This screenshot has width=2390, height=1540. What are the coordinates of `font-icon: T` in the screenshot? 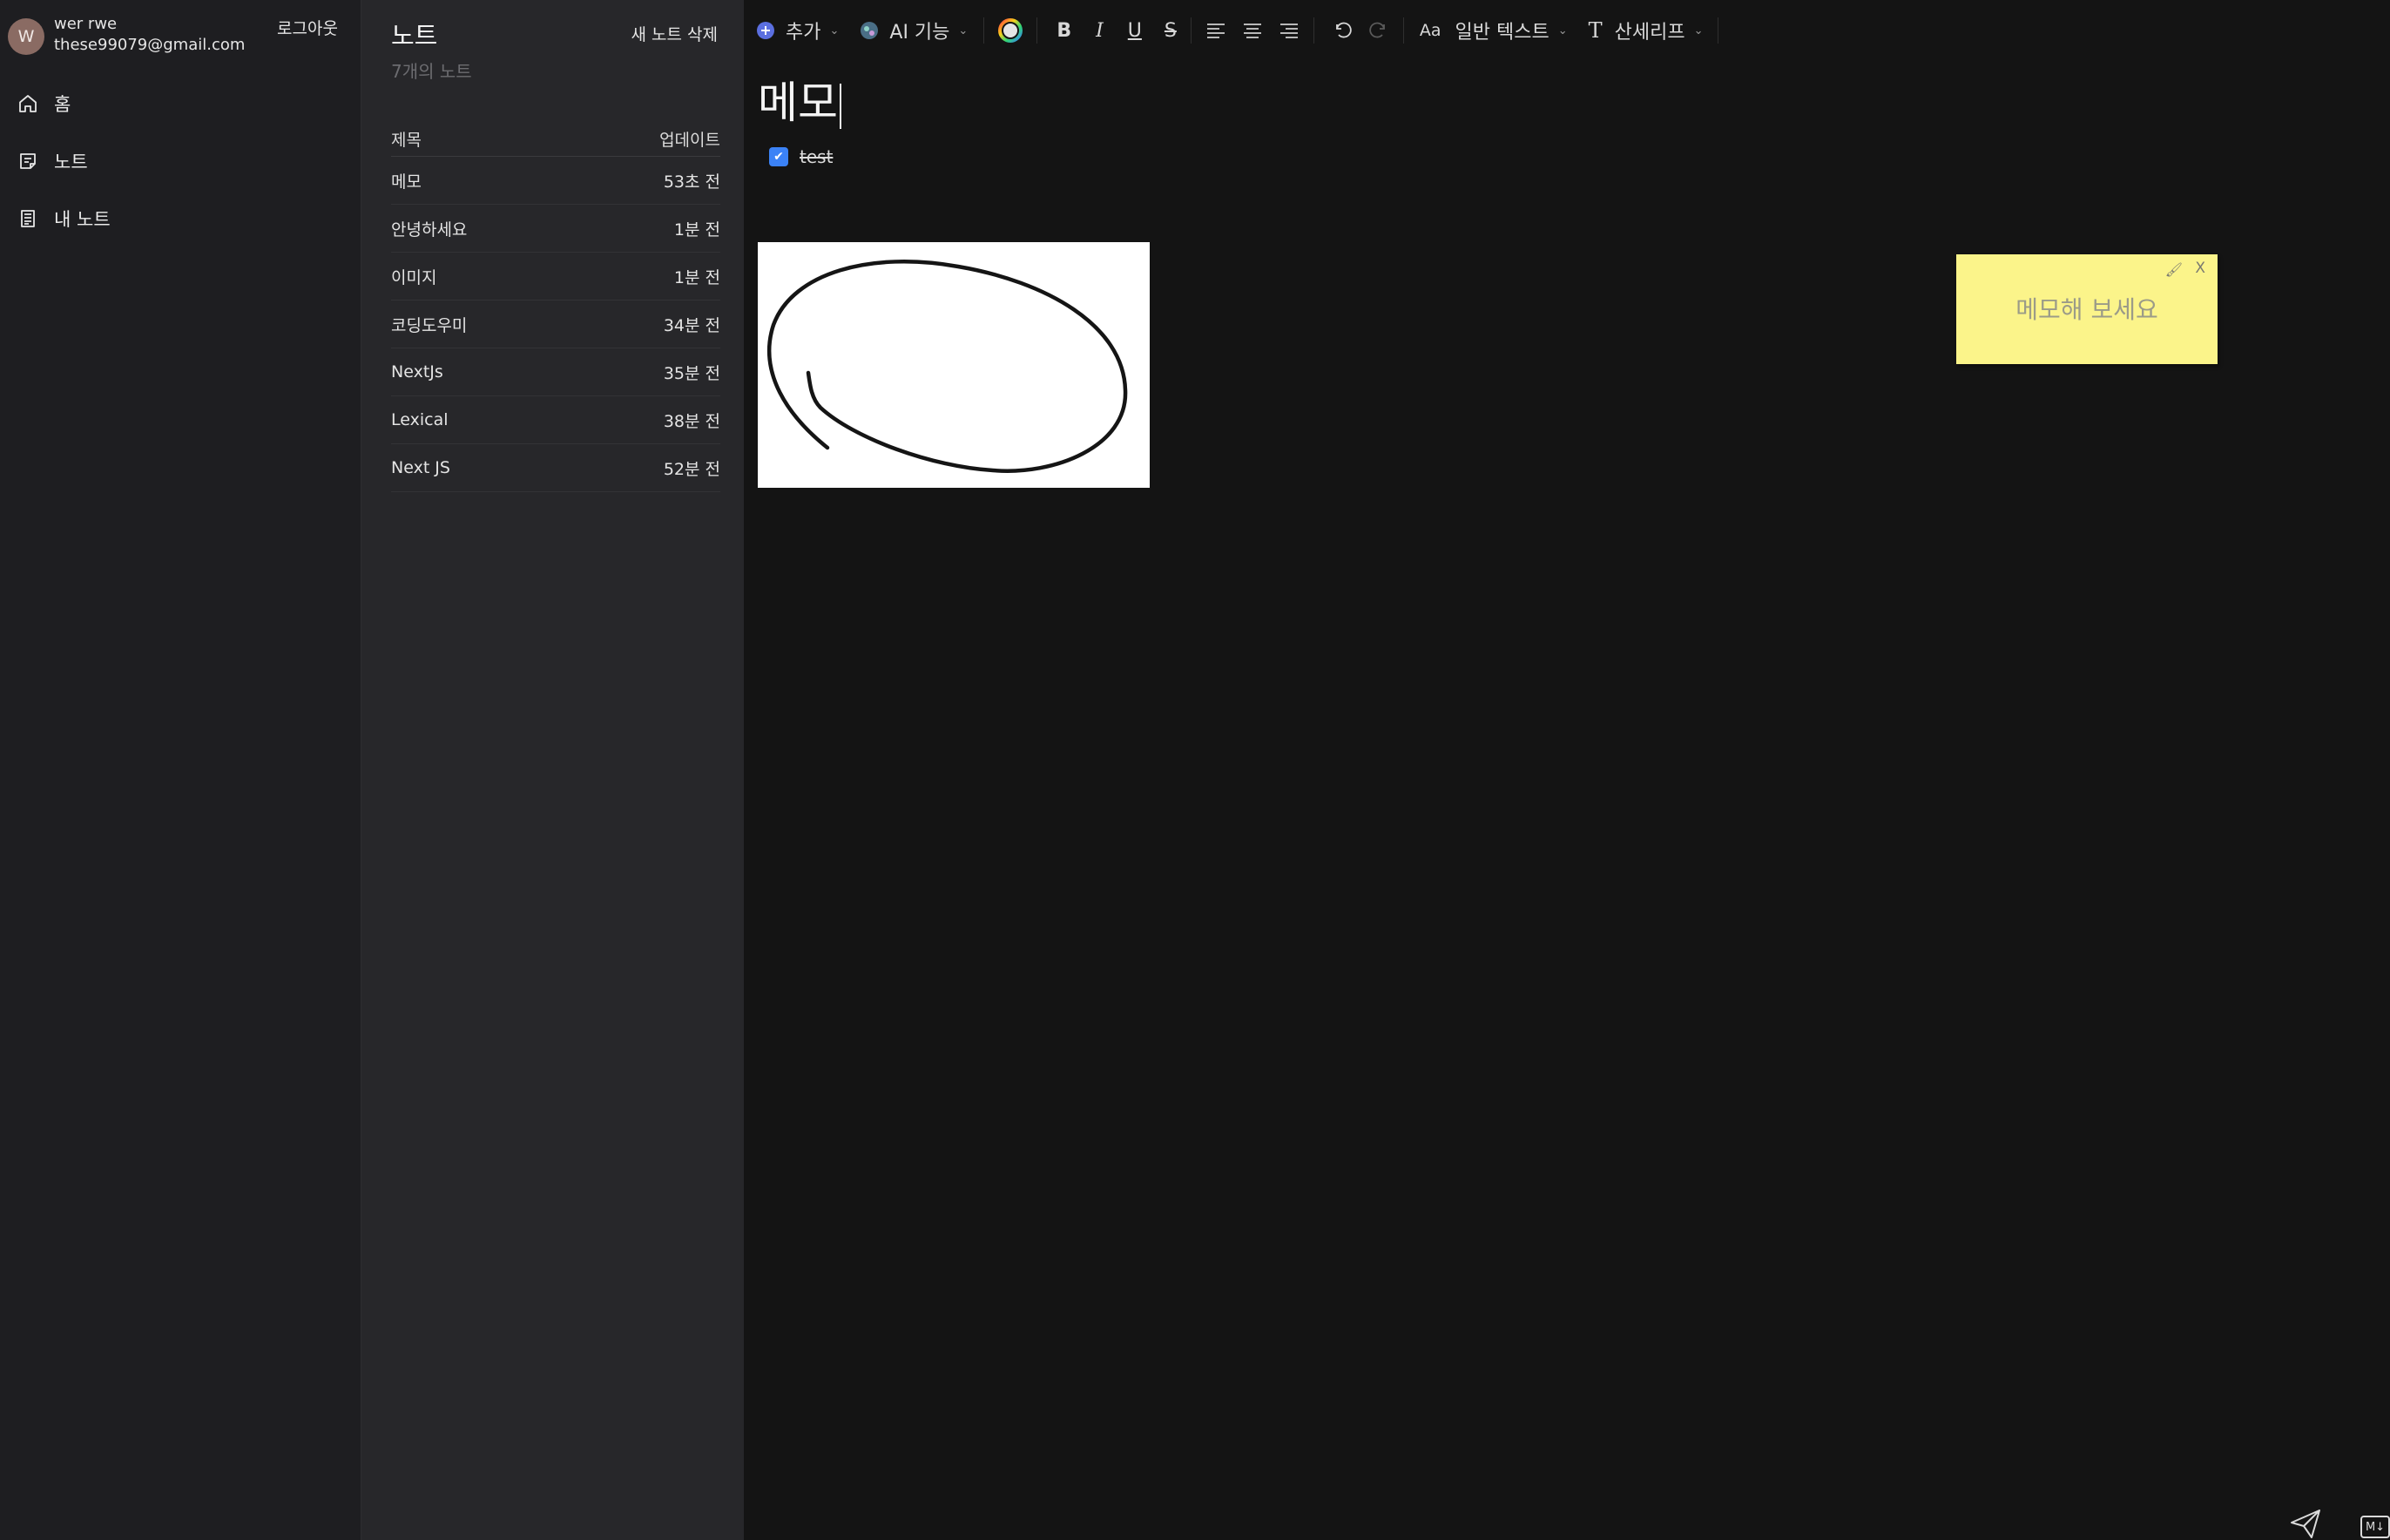 It's located at (1595, 30).